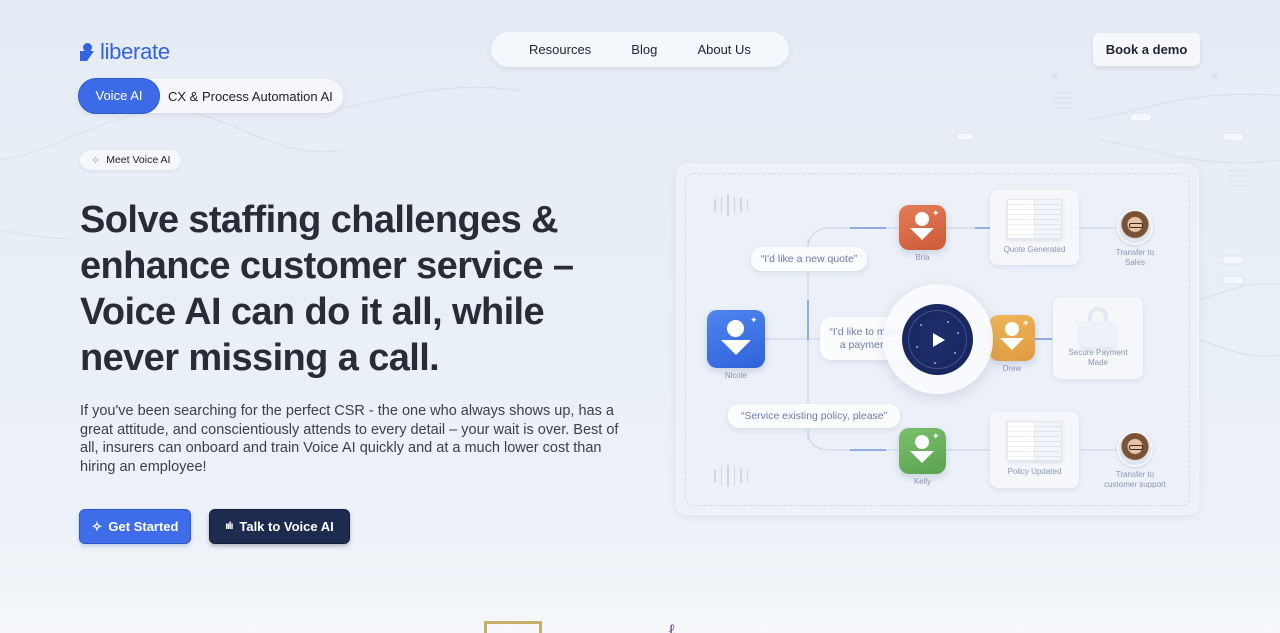 This screenshot has height=633, width=1280. Describe the element at coordinates (809, 259) in the screenshot. I see `speech-bubble-new-quote: “I'd like a new quote”` at that location.